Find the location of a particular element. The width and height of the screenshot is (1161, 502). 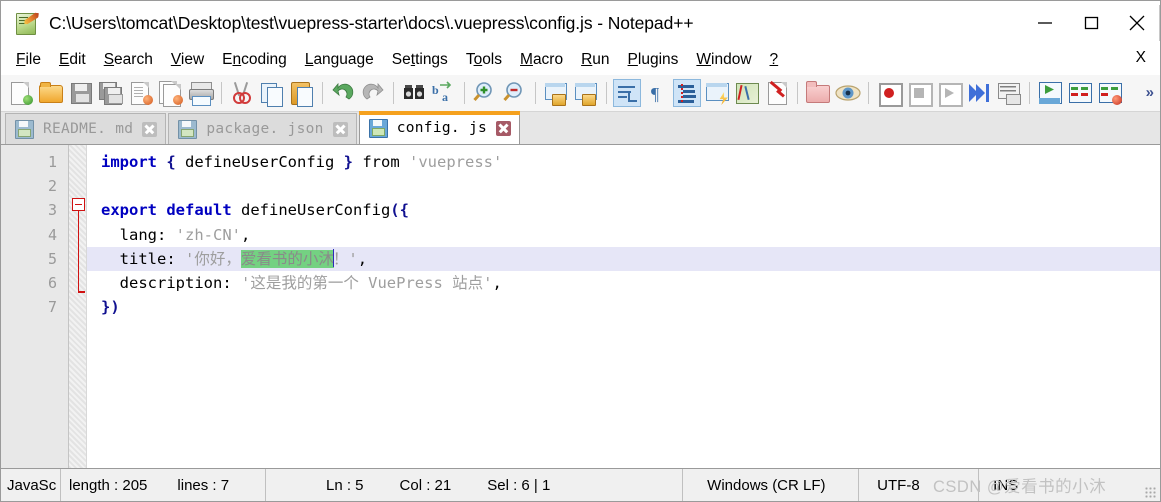

tab-package-json: package. json is located at coordinates (262, 128).